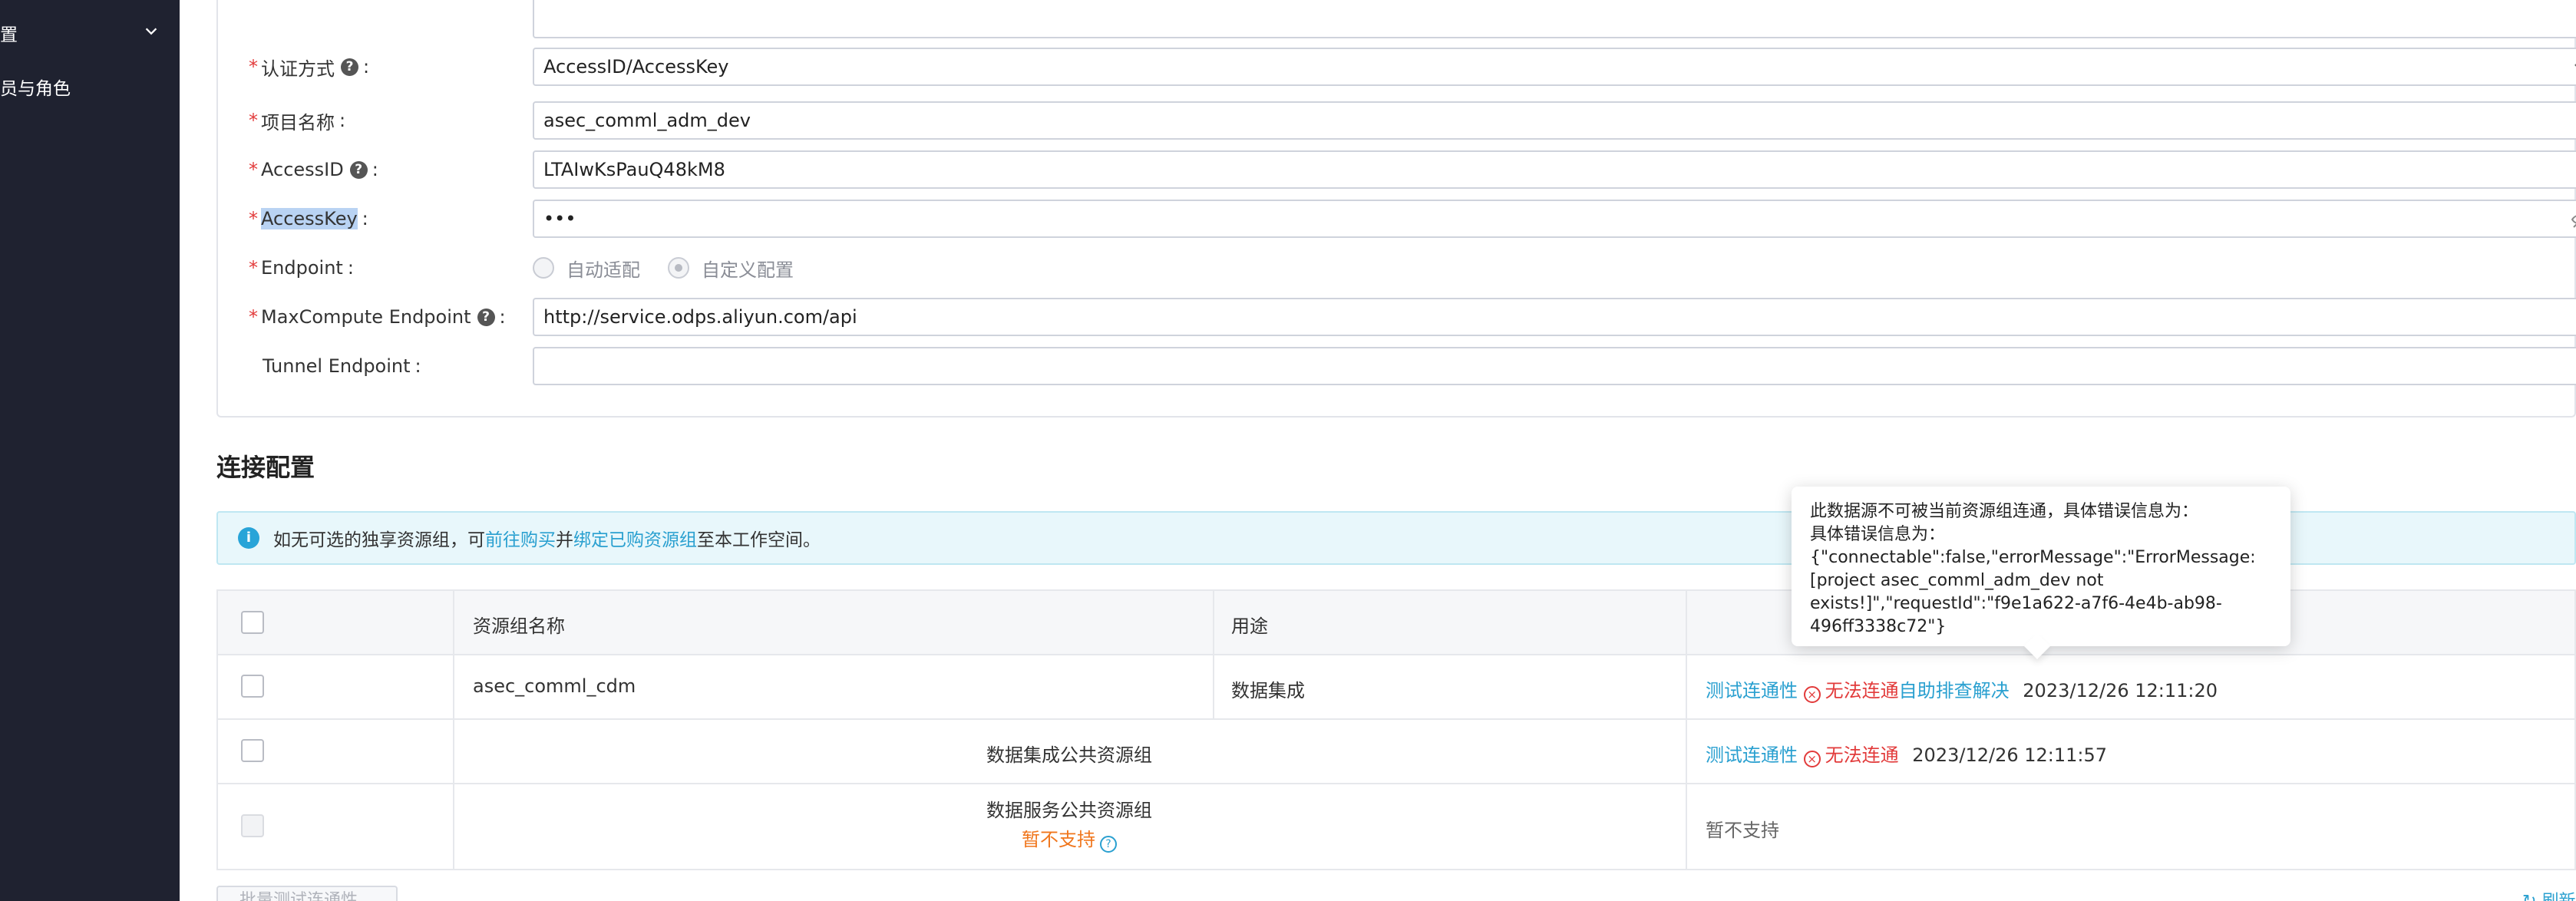  What do you see at coordinates (1554, 169) in the screenshot?
I see `accessid-input: LTAIwKsPauQ48kM8` at bounding box center [1554, 169].